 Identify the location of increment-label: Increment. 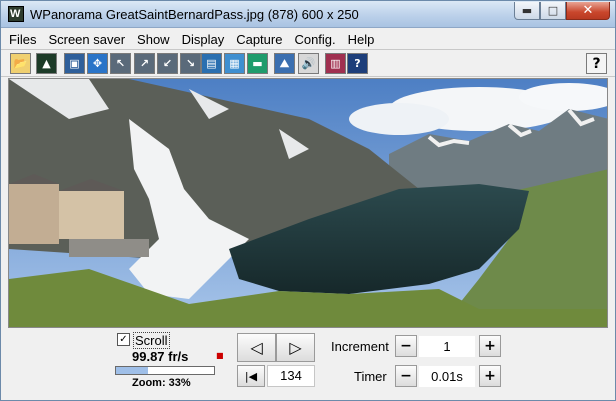
(360, 346).